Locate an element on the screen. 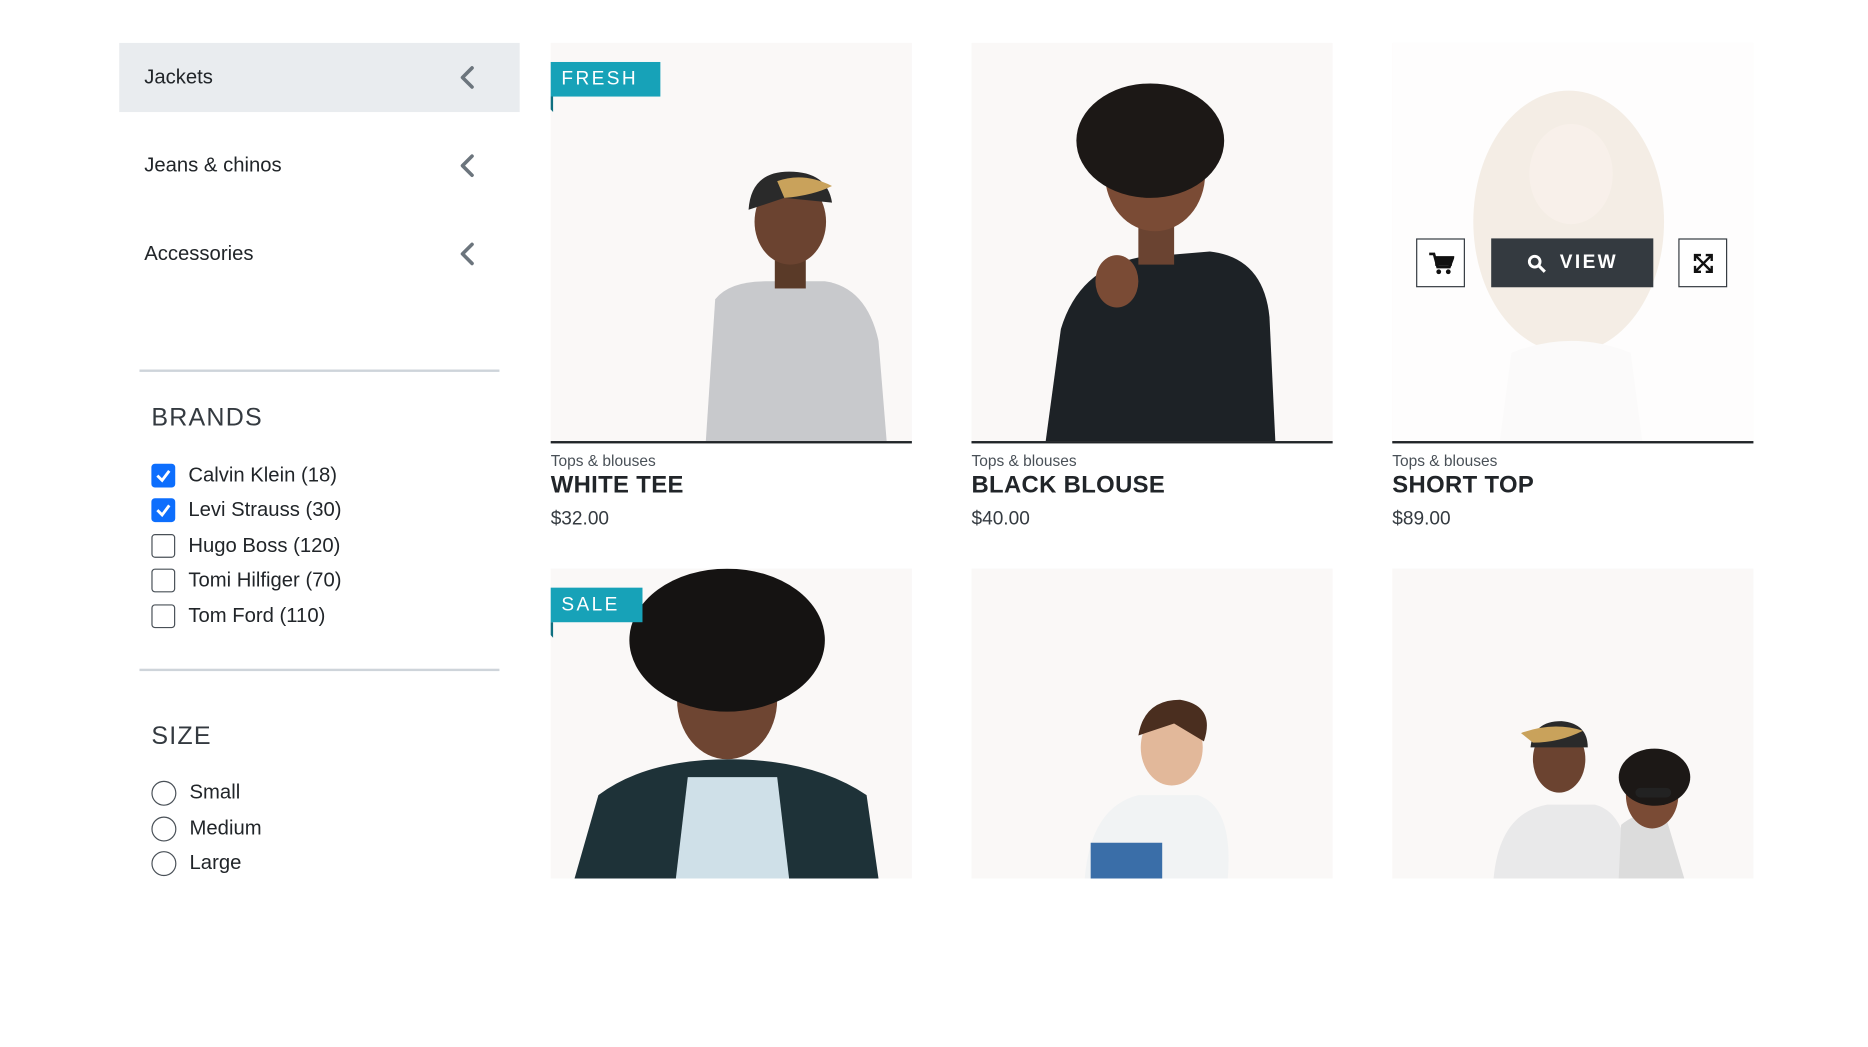 This screenshot has width=1868, height=1047. brand-label: Calvin Klein (18) is located at coordinates (263, 475).